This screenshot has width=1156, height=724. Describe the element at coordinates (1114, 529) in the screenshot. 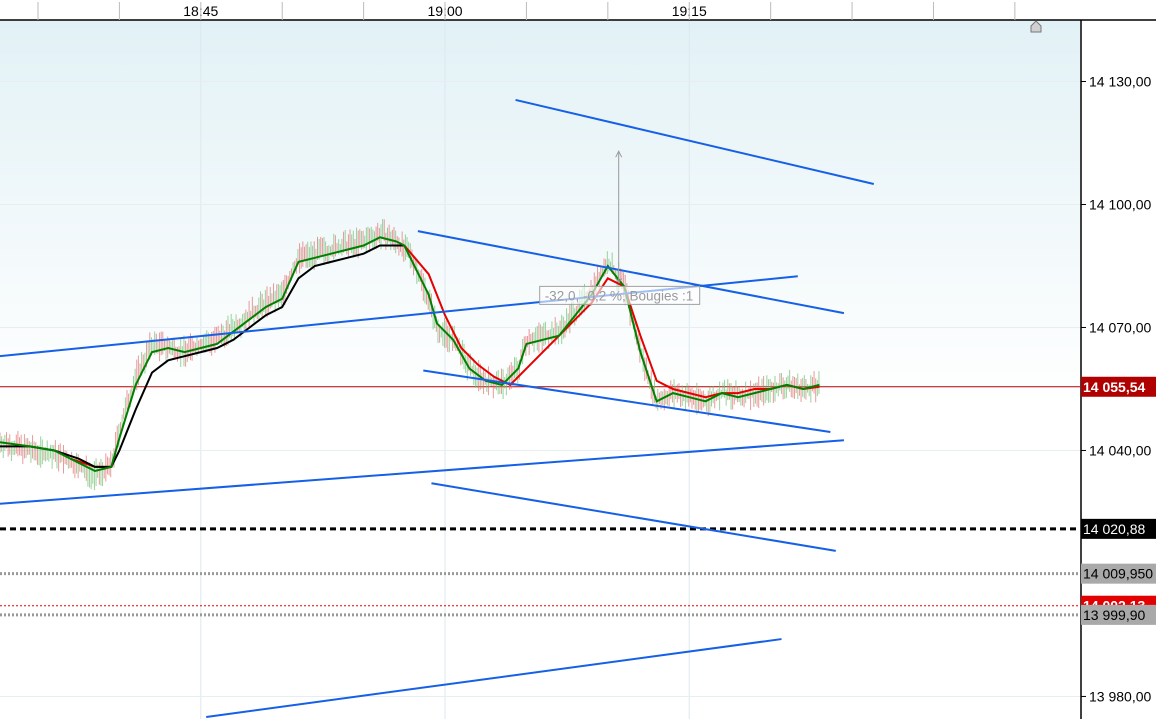

I see `price-badge-label: 14 020,88` at that location.